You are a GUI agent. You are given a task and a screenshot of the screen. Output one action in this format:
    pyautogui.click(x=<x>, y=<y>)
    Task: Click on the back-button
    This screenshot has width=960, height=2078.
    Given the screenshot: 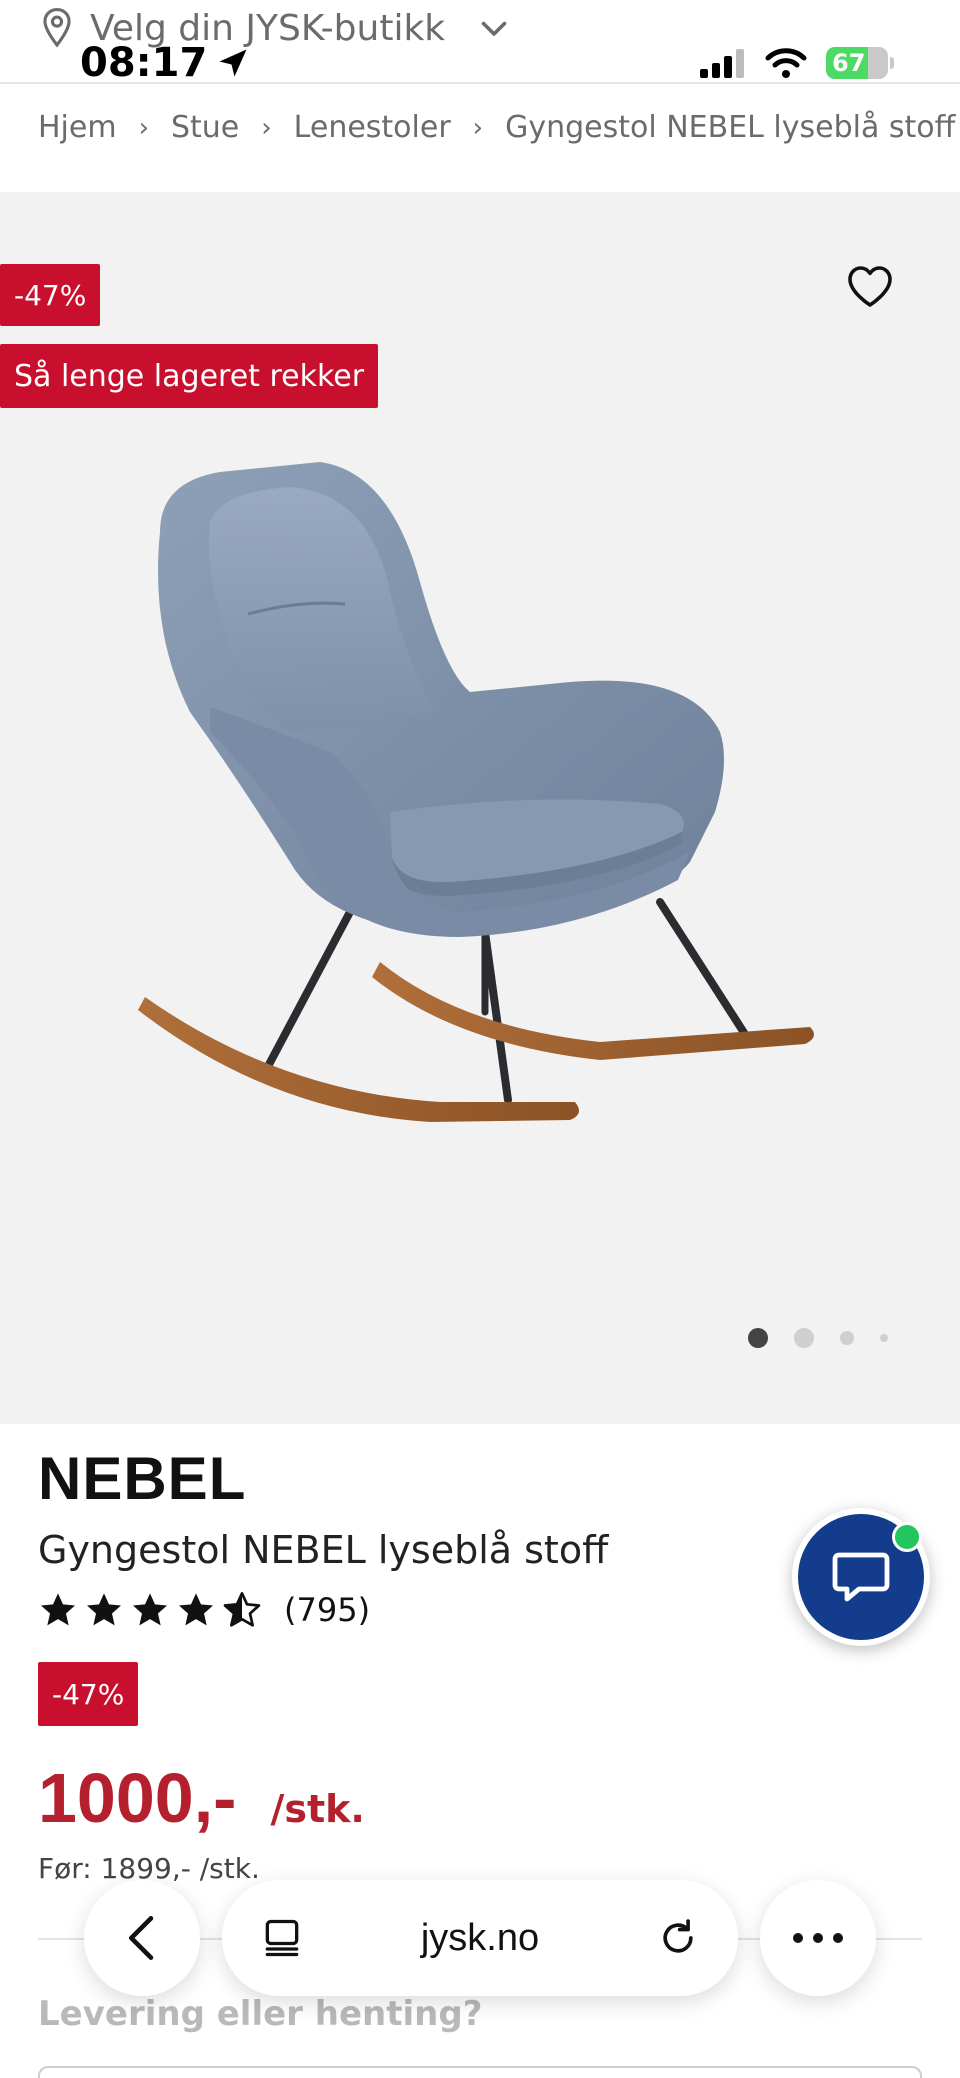 What is the action you would take?
    pyautogui.click(x=142, y=1938)
    